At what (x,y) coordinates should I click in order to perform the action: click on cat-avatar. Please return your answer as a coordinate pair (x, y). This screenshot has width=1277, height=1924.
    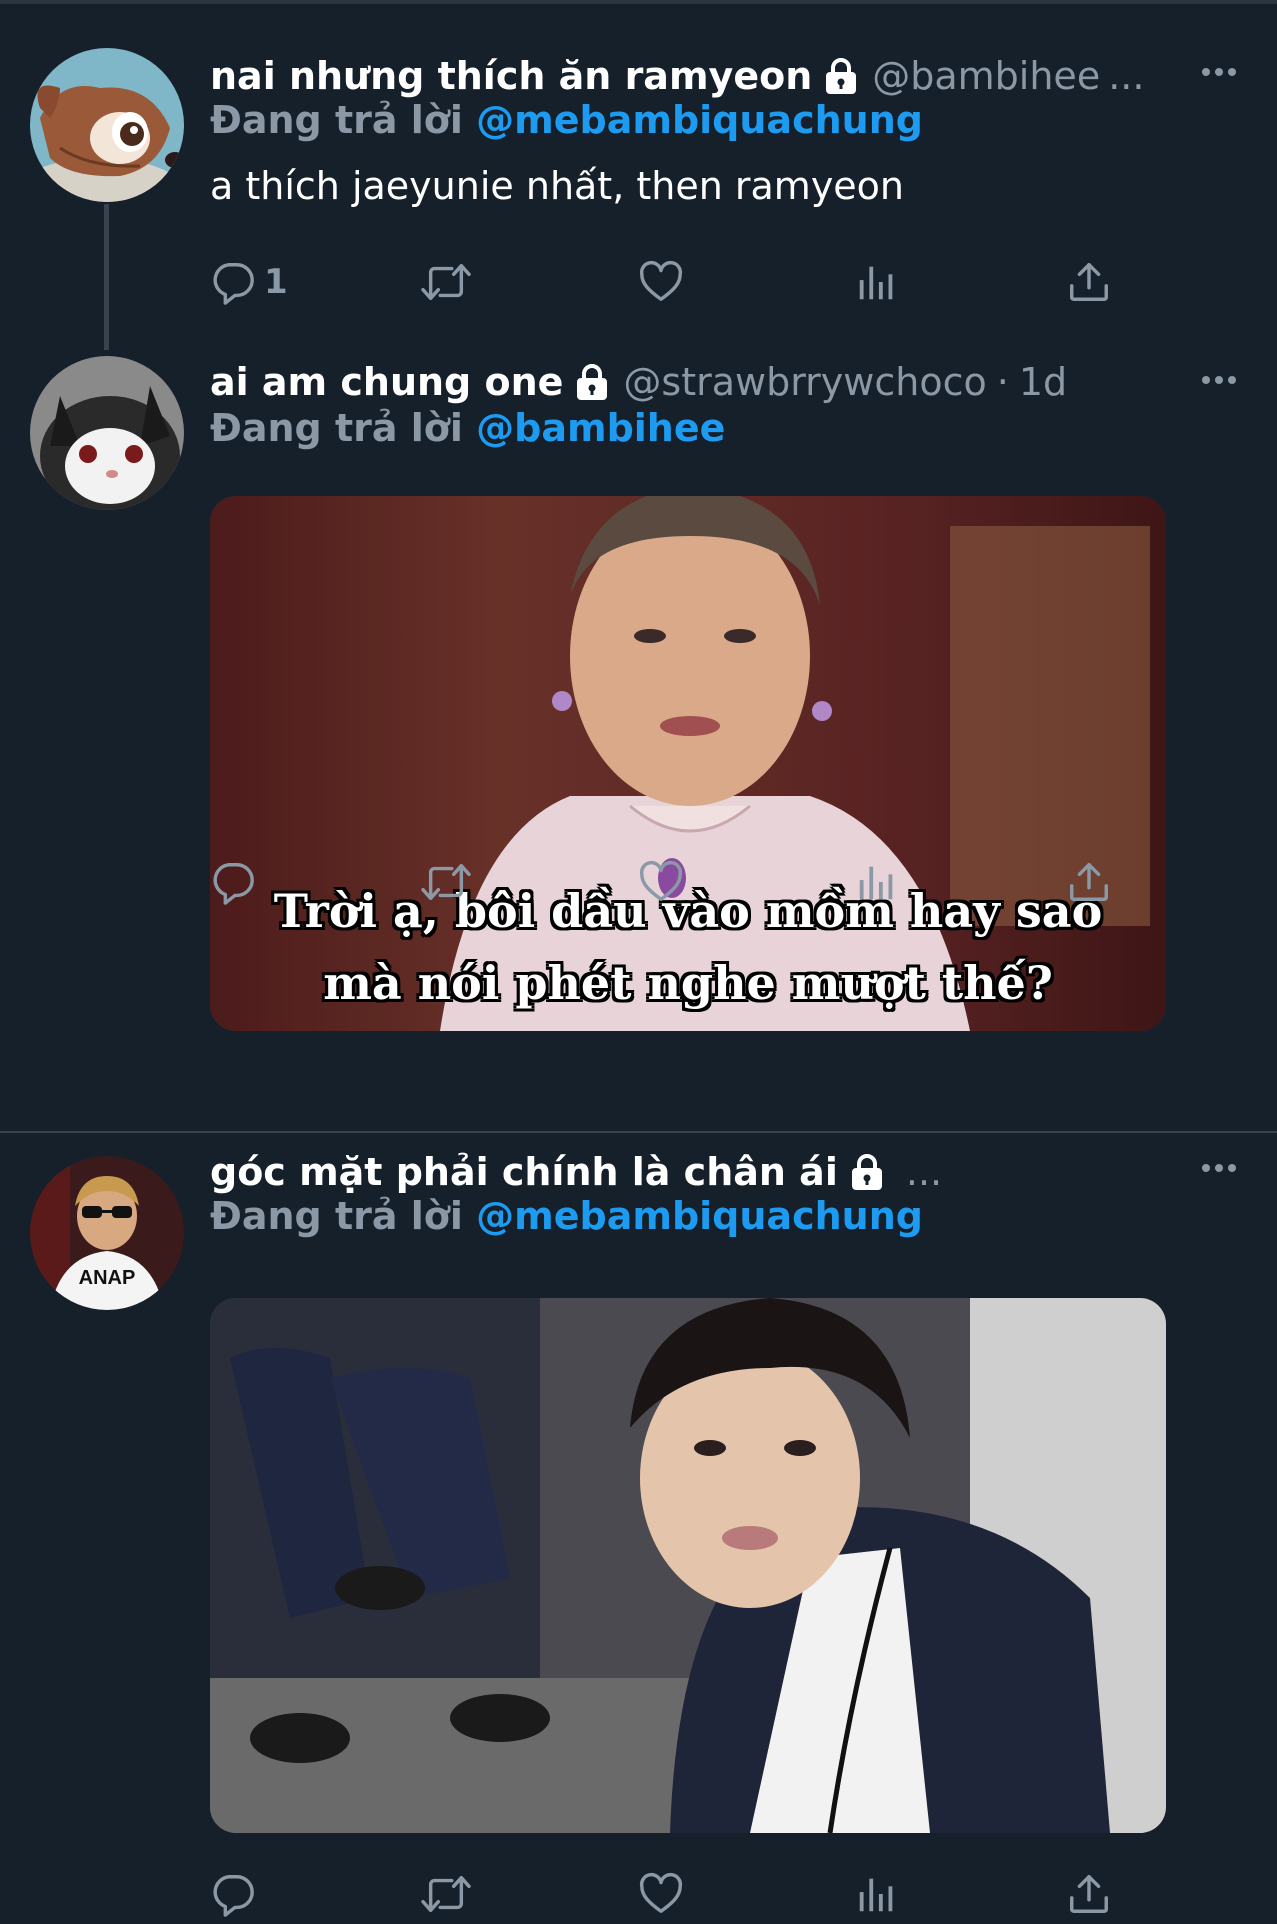
    Looking at the image, I should click on (107, 433).